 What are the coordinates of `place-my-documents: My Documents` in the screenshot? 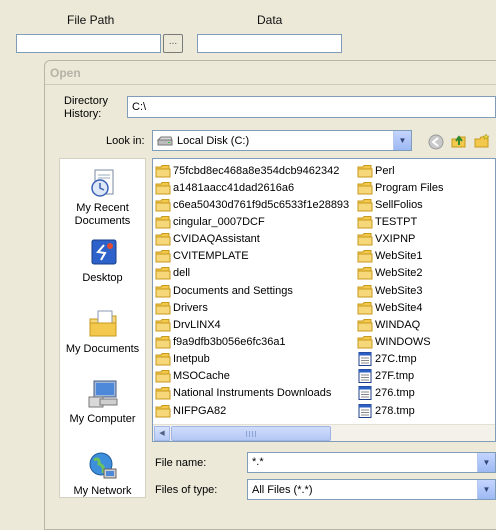 It's located at (102, 331).